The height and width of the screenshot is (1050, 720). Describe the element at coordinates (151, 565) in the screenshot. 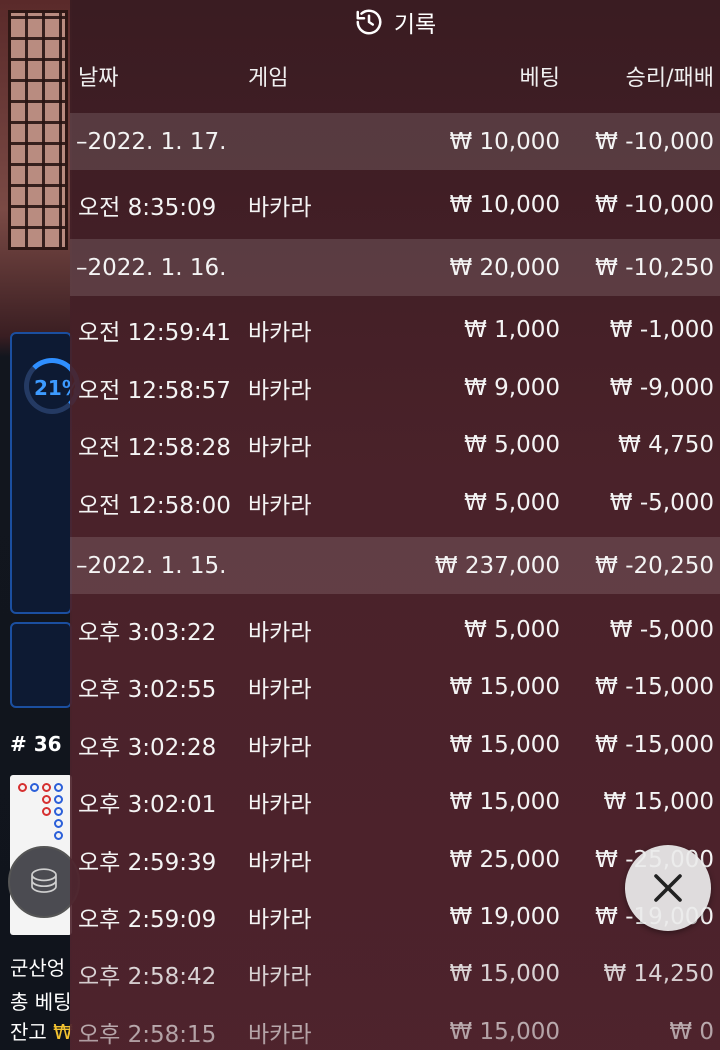

I see `row-date: –2022. 1. 15.` at that location.